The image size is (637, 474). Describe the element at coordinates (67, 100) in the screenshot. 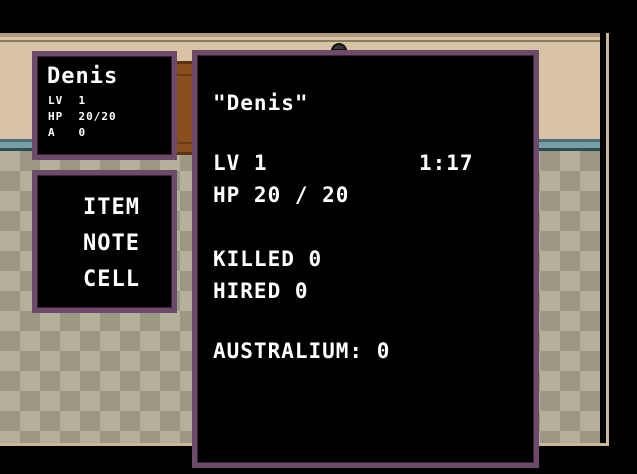

I see `mini-level: LV 1` at that location.